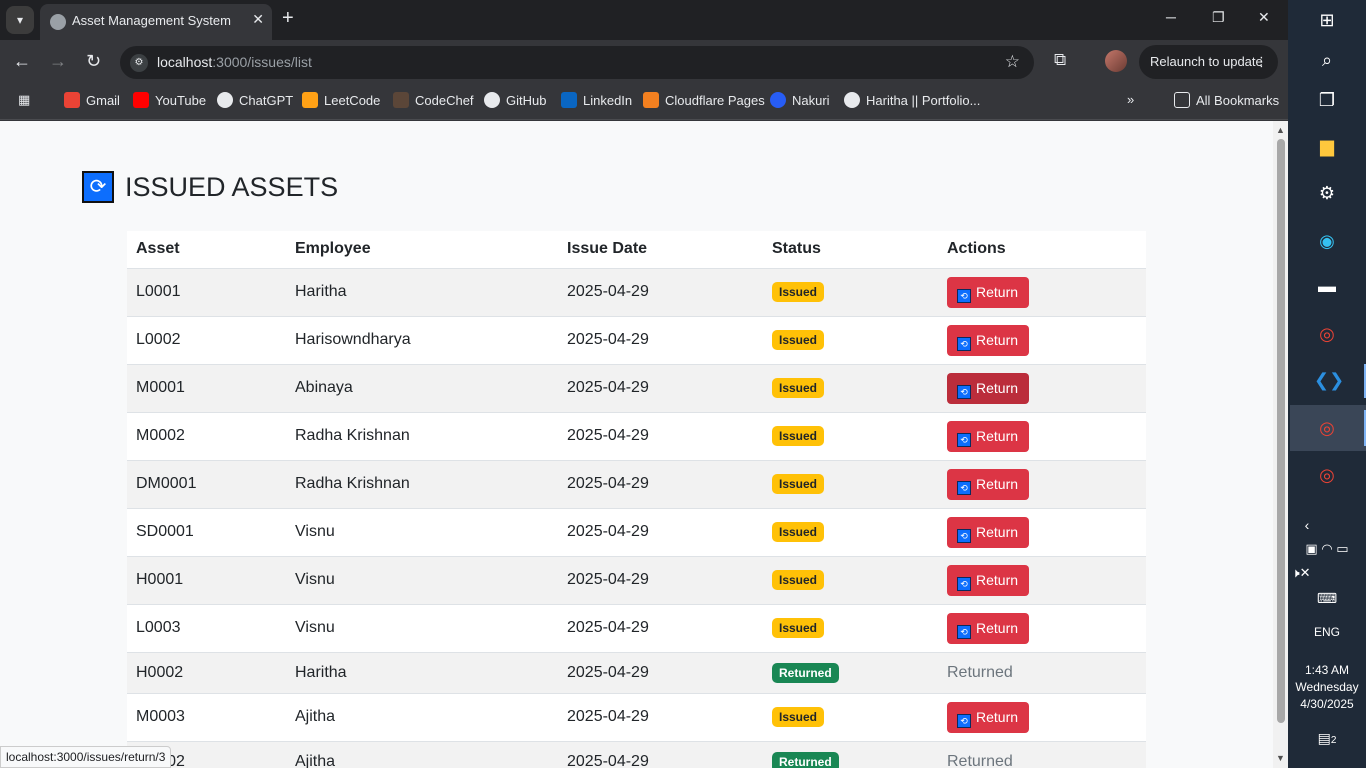 This screenshot has height=768, width=1366. Describe the element at coordinates (206, 580) in the screenshot. I see `asset-cell: H0001` at that location.